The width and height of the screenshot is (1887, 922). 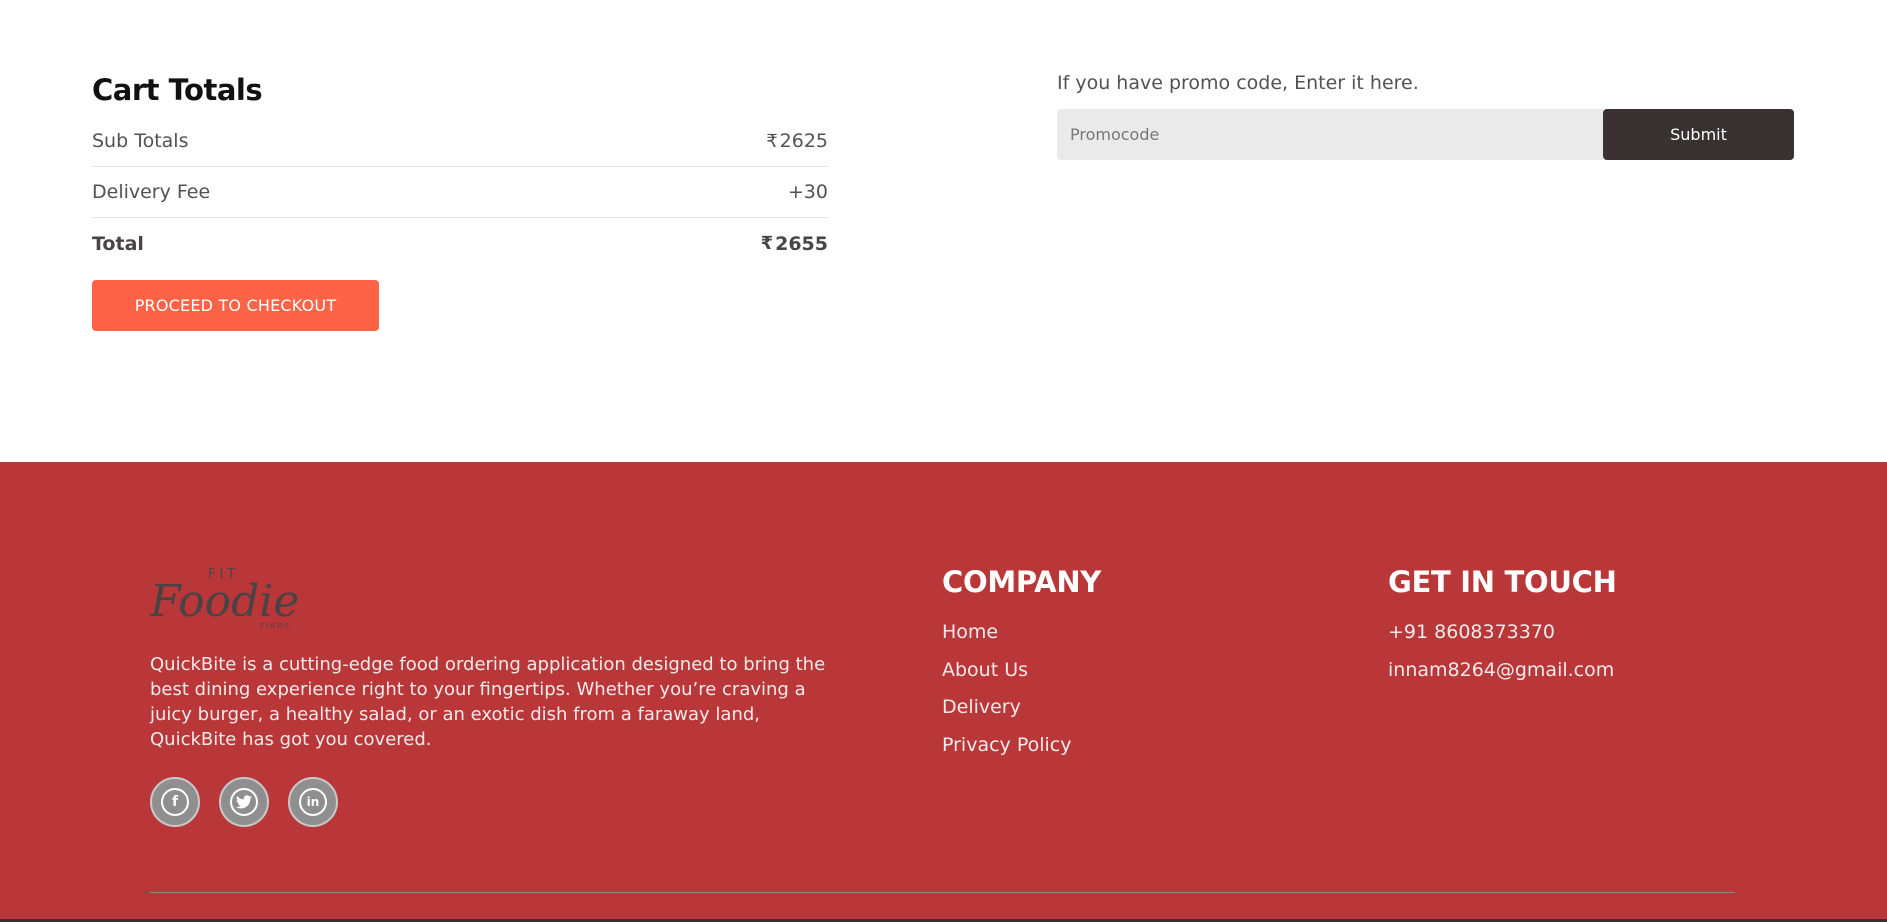 I want to click on total-value: 2655, so click(x=801, y=243).